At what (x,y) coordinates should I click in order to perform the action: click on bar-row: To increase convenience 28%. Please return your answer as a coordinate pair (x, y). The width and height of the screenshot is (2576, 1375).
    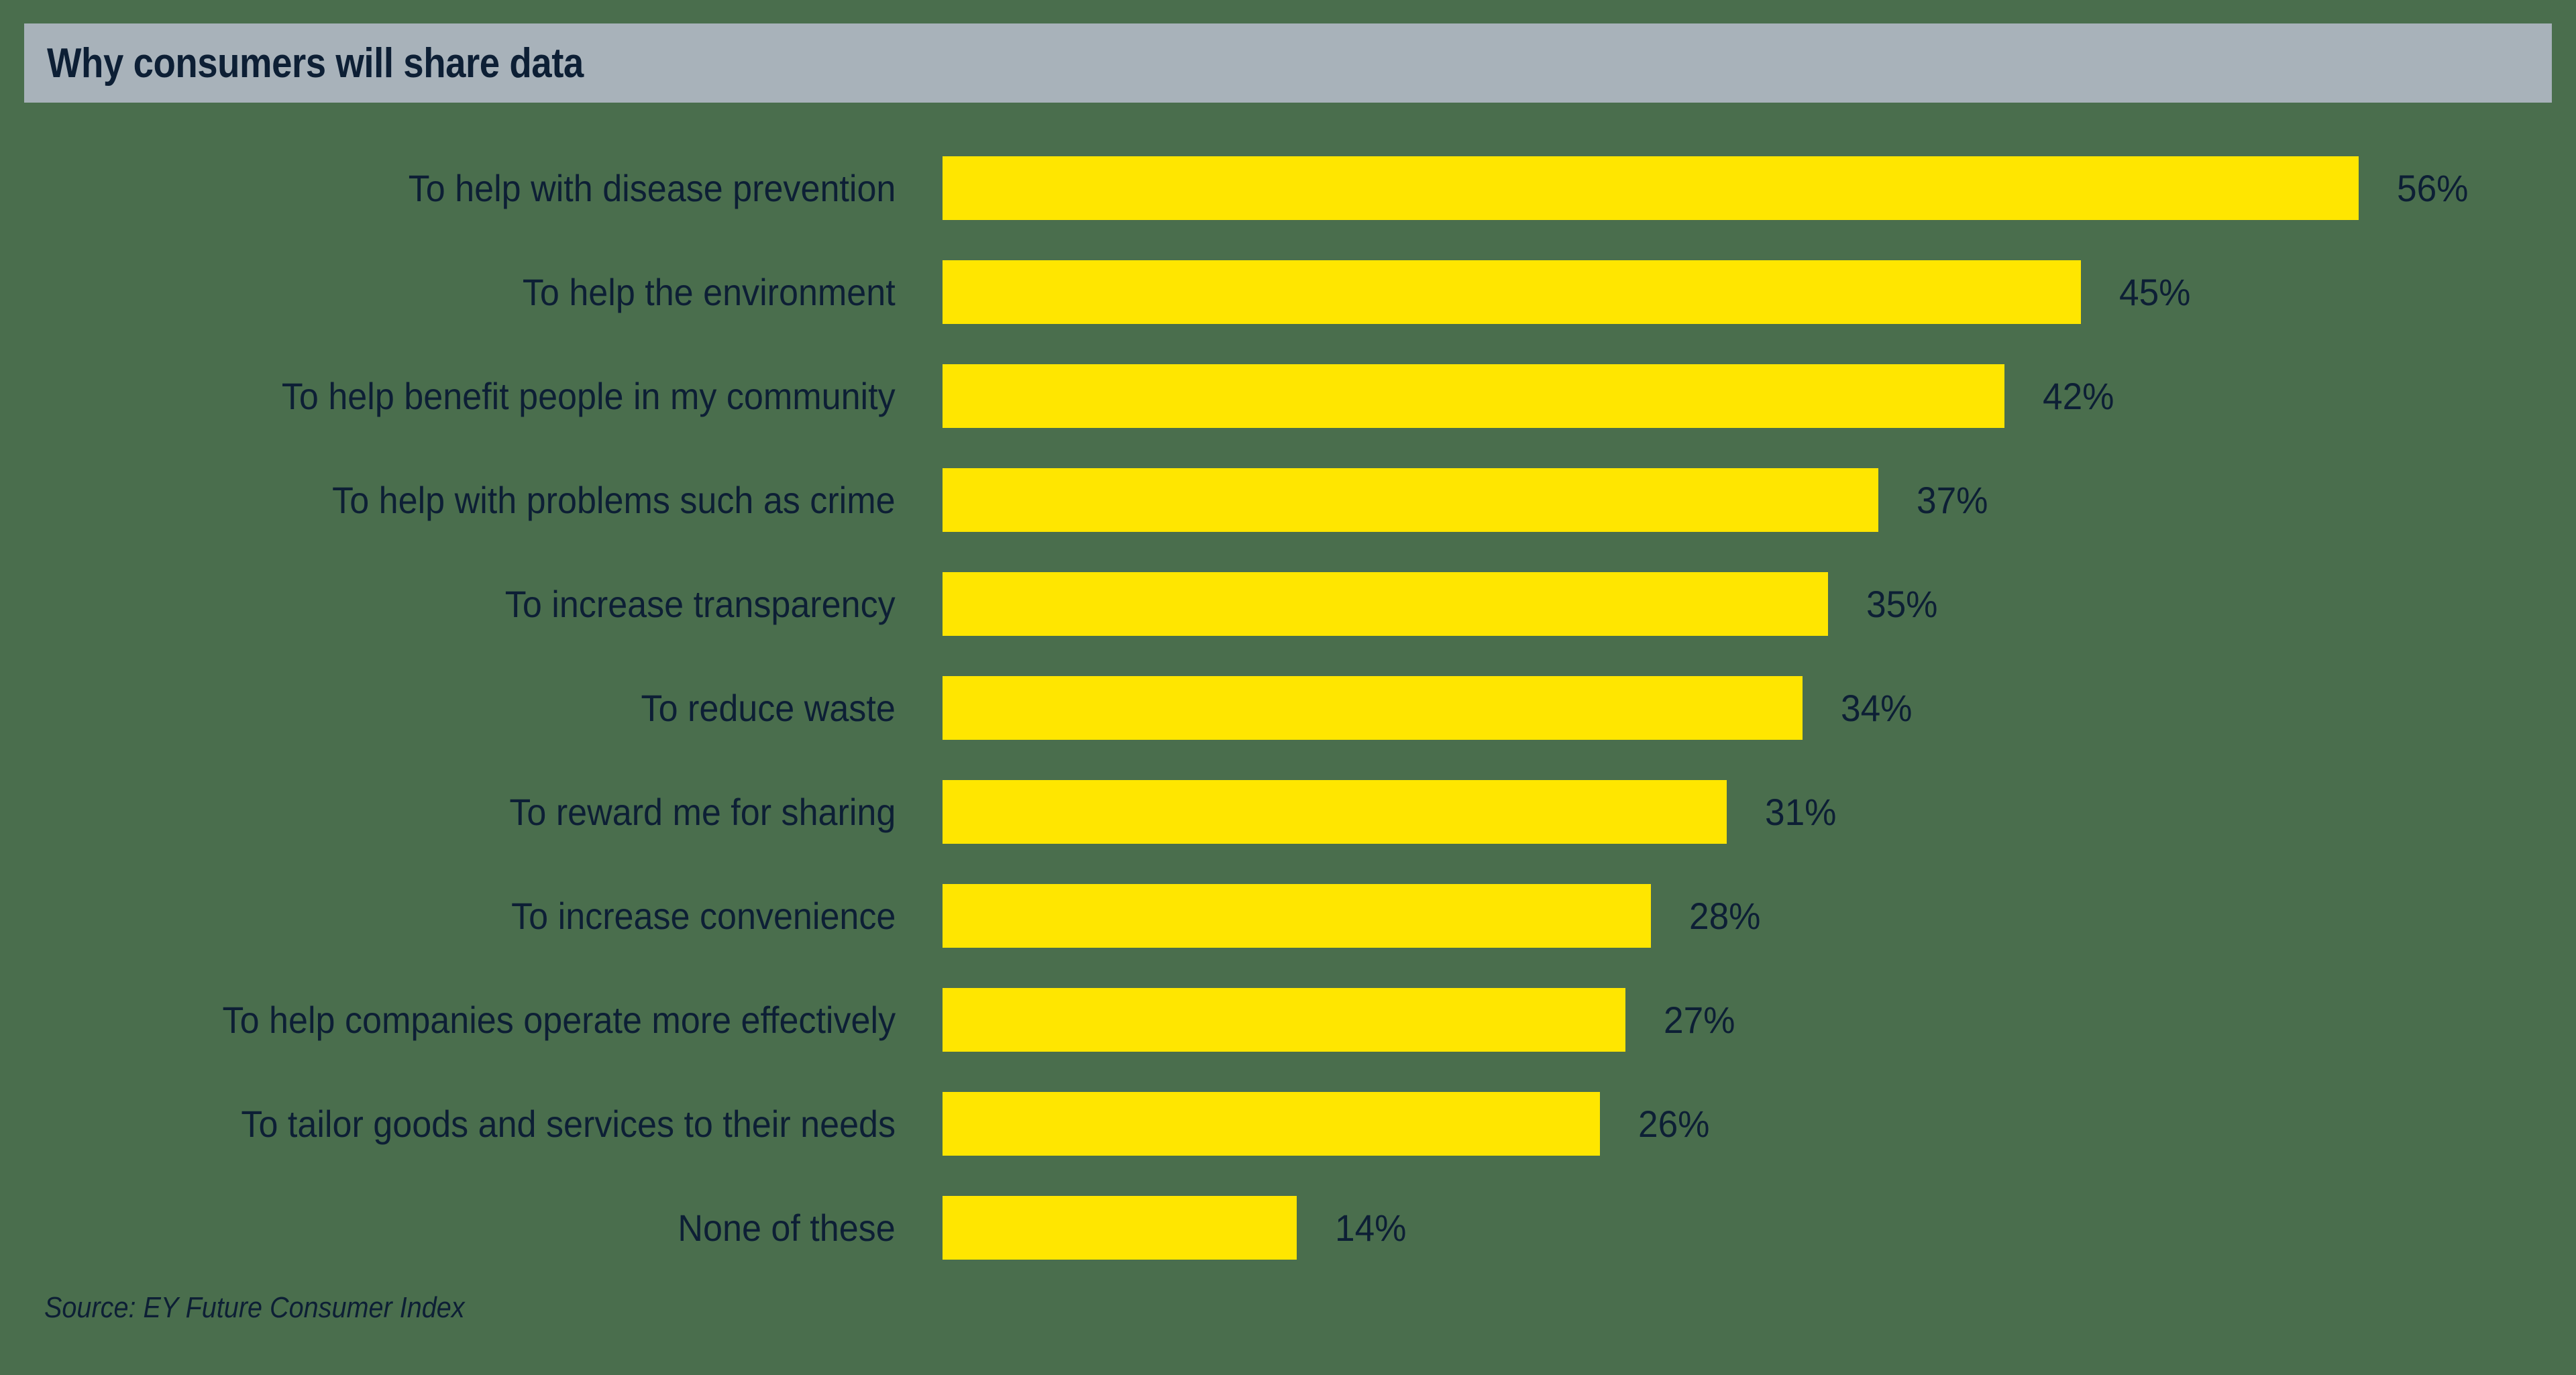
    Looking at the image, I should click on (1288, 916).